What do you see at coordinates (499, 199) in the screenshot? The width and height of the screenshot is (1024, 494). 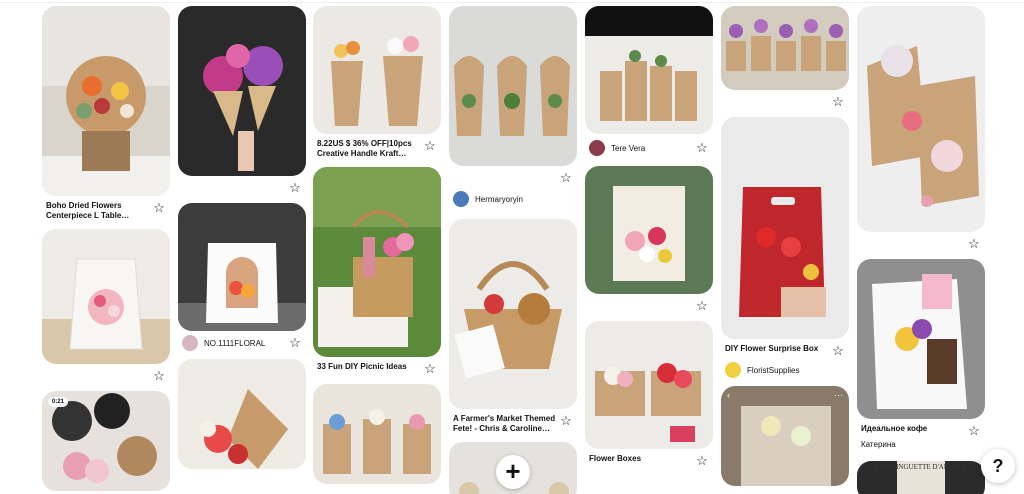 I see `author-name: Hermaryoryin` at bounding box center [499, 199].